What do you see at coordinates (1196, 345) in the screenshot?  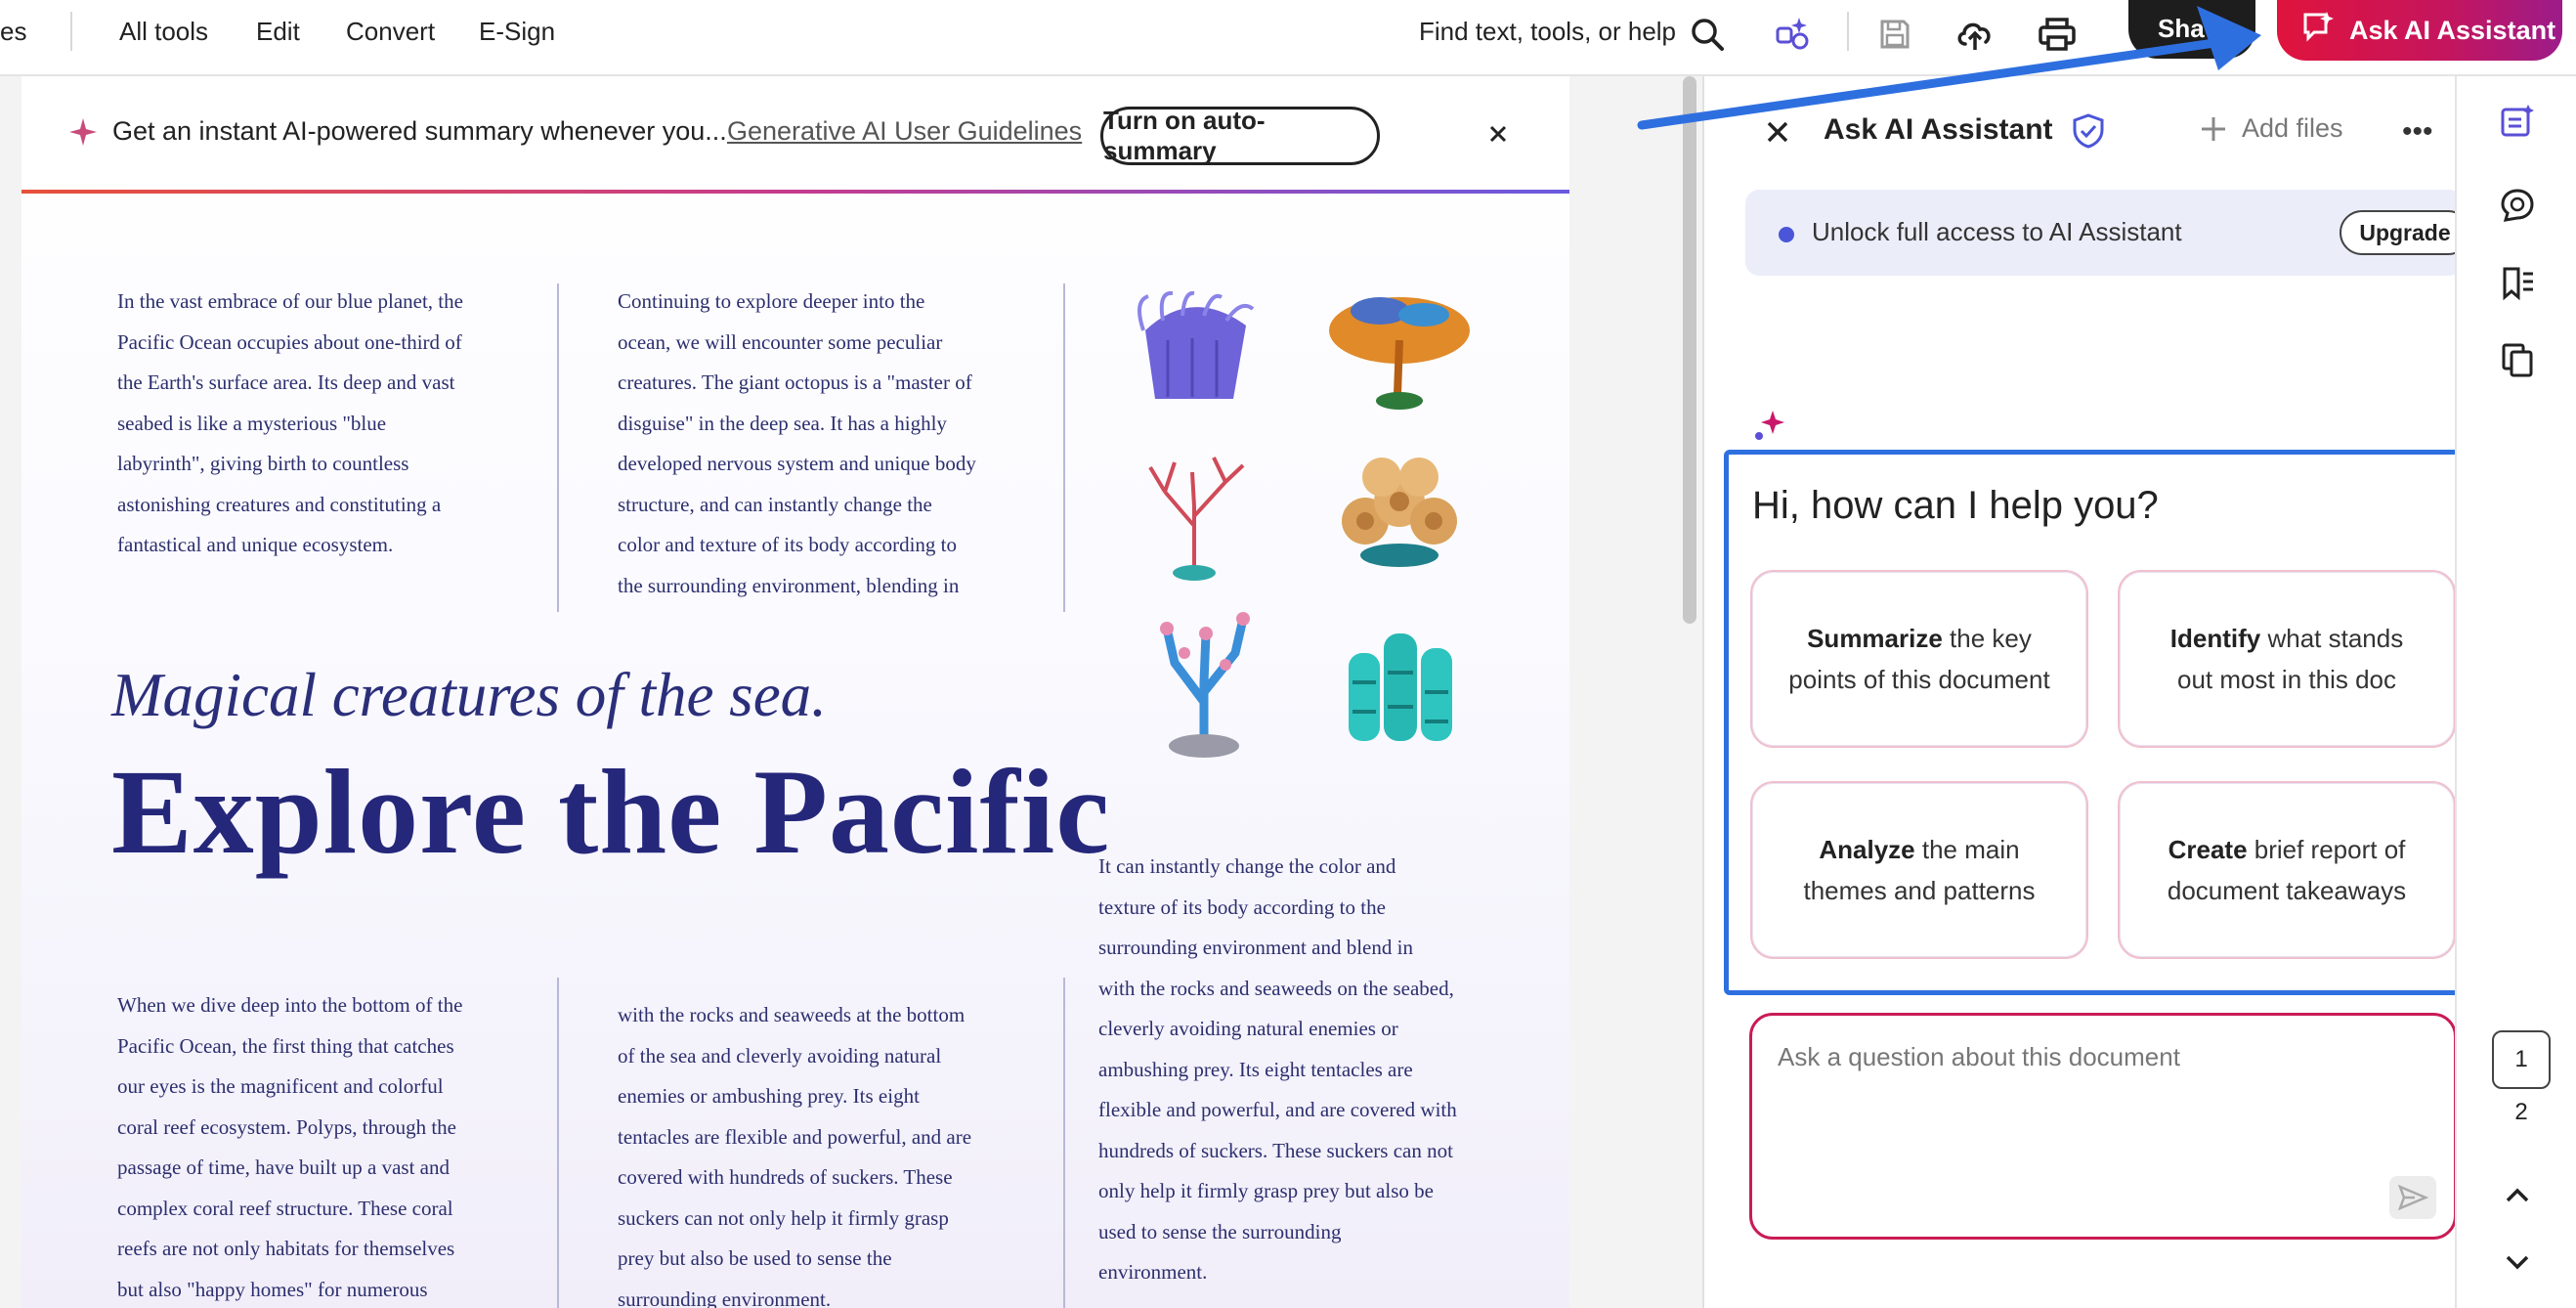 I see `sea-anemone-image` at bounding box center [1196, 345].